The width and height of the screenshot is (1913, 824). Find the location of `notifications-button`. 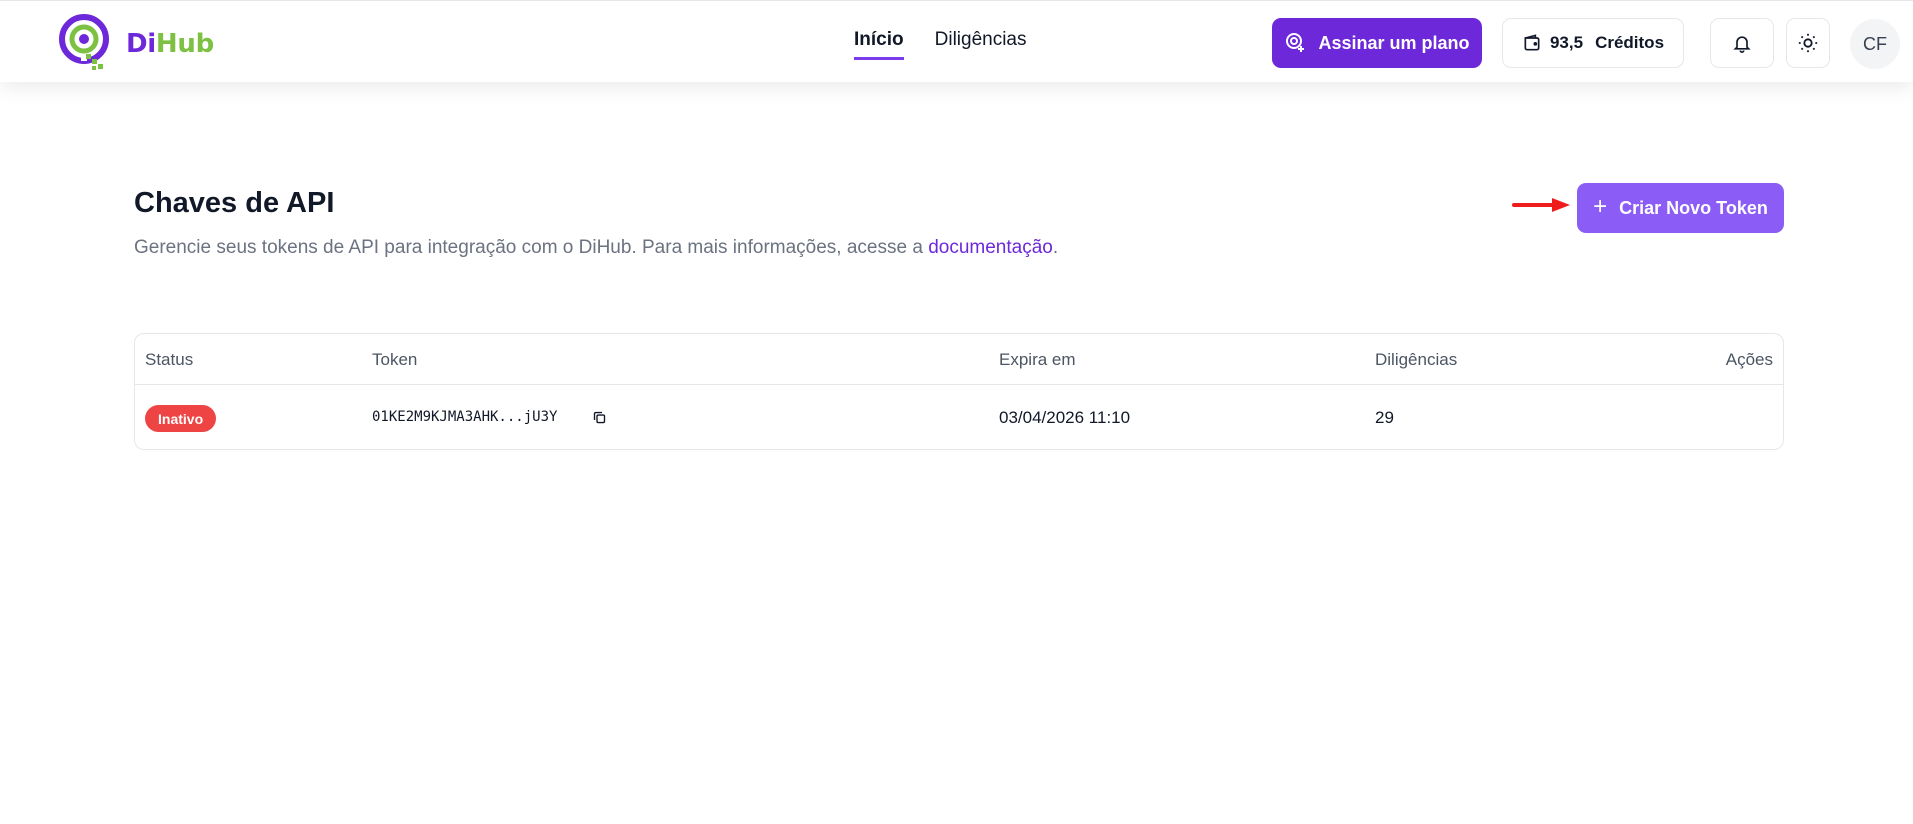

notifications-button is located at coordinates (1742, 43).